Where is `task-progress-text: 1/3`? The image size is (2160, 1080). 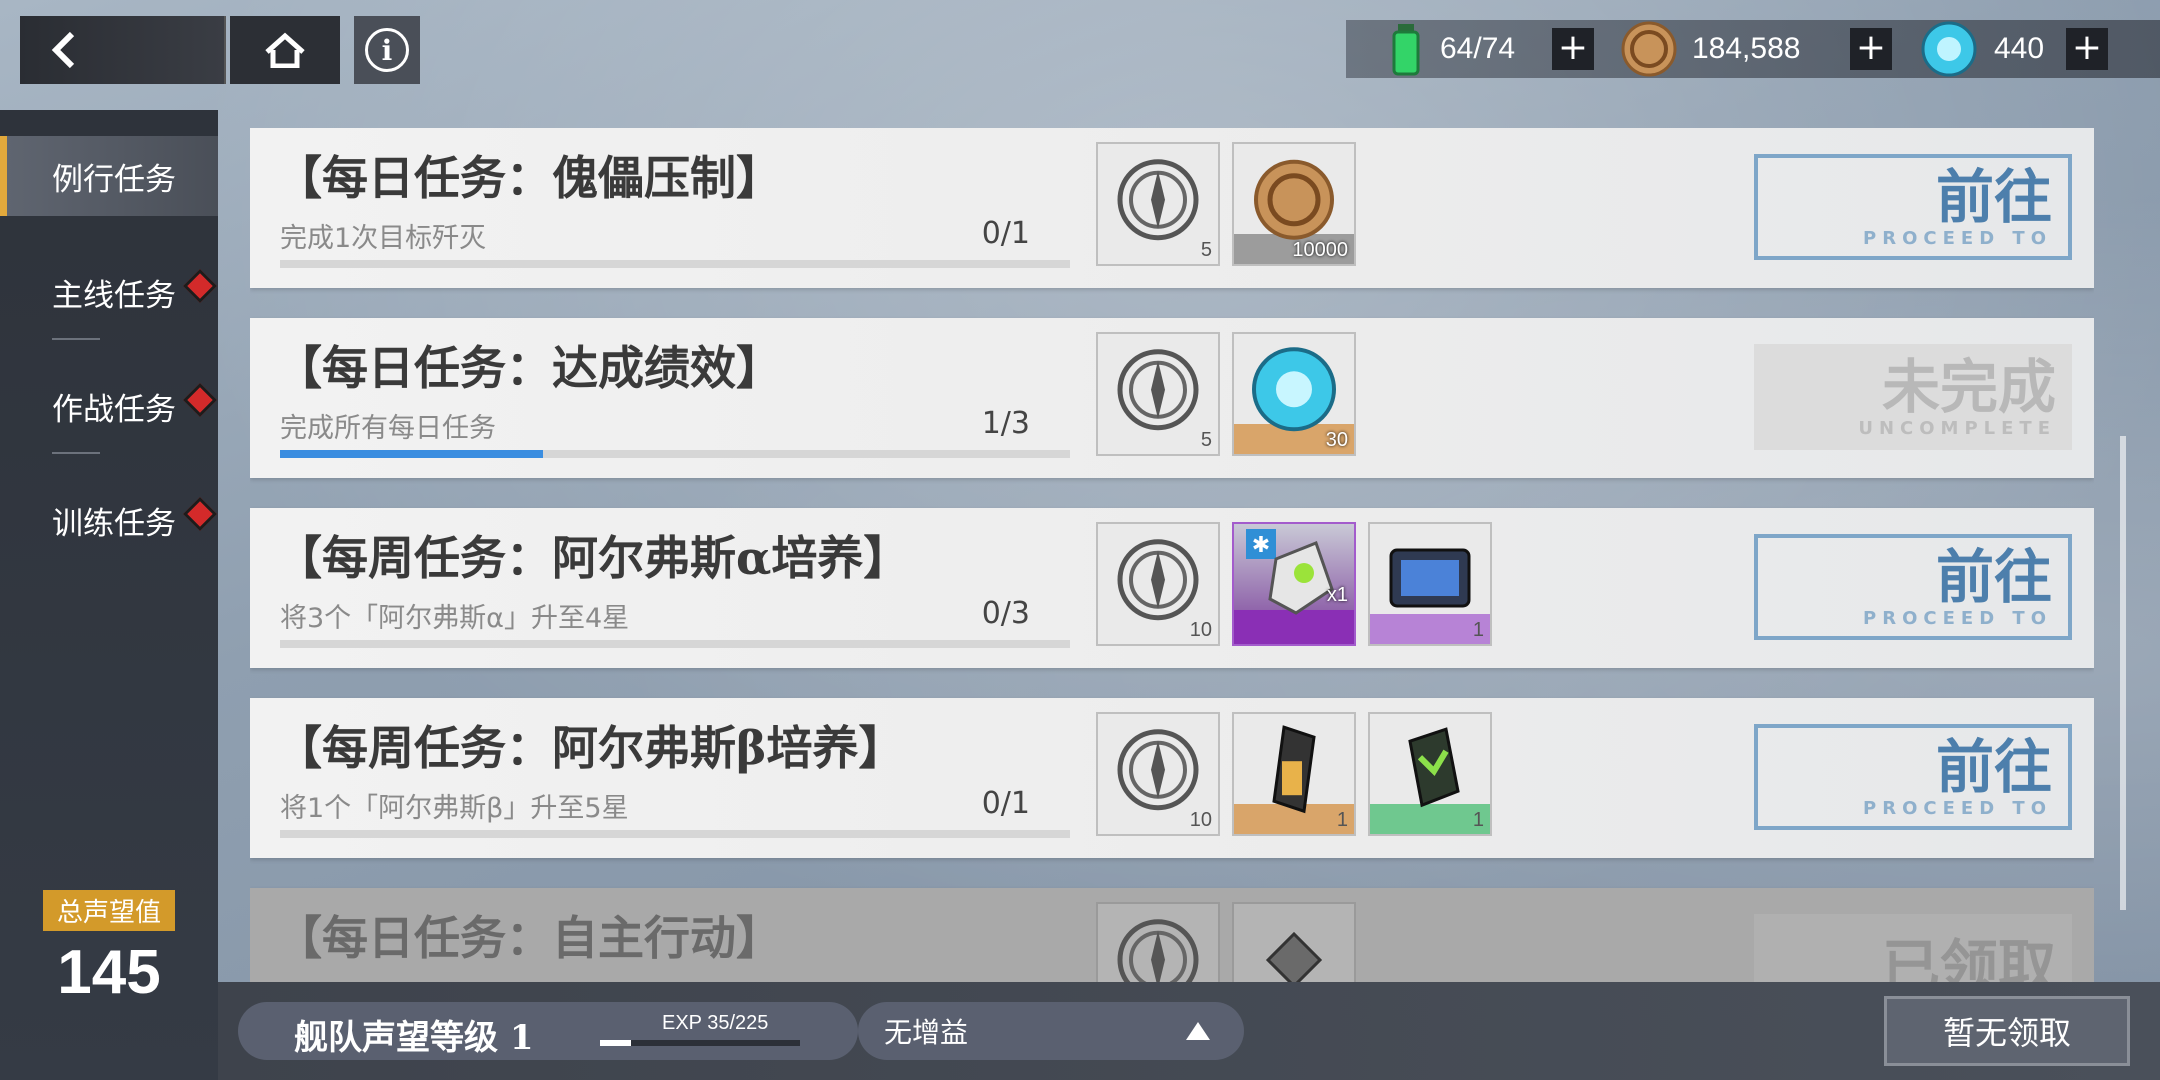 task-progress-text: 1/3 is located at coordinates (1005, 423).